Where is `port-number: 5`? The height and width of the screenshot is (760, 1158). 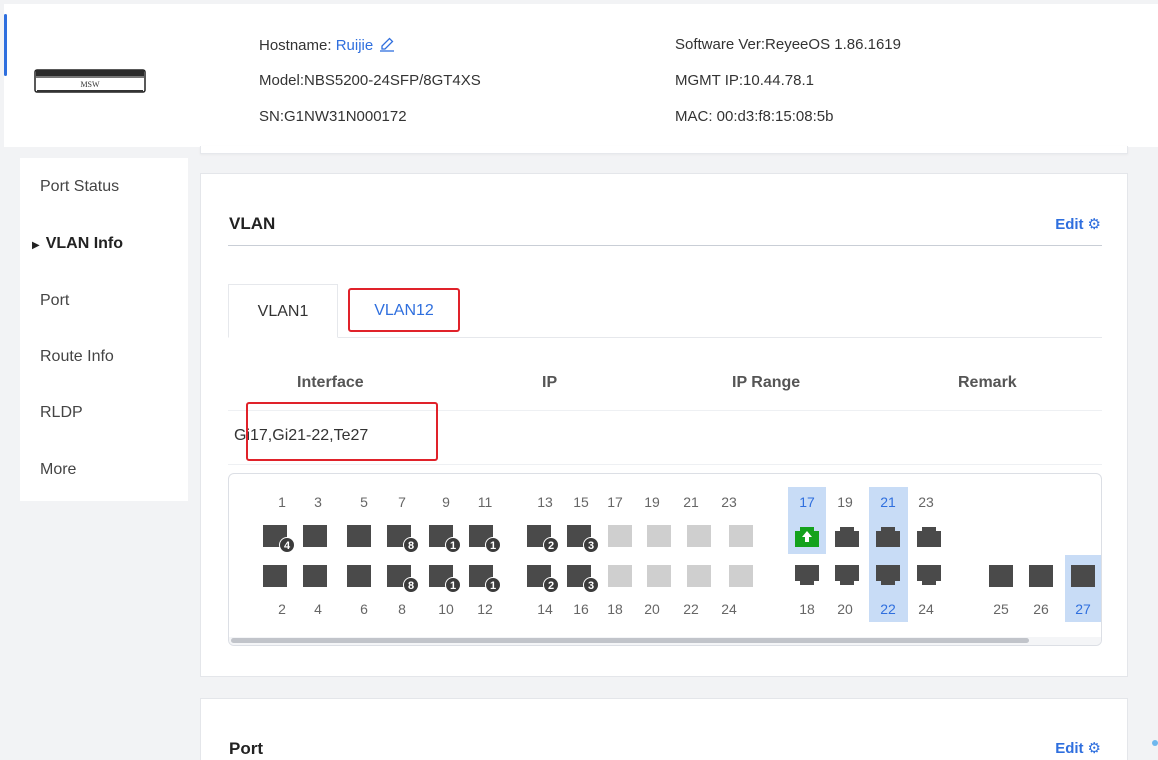 port-number: 5 is located at coordinates (364, 502).